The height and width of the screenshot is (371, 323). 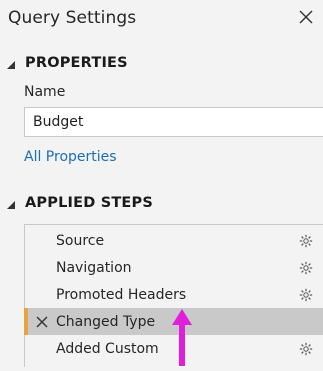 What do you see at coordinates (182, 337) in the screenshot?
I see `annotation-arrow-icon` at bounding box center [182, 337].